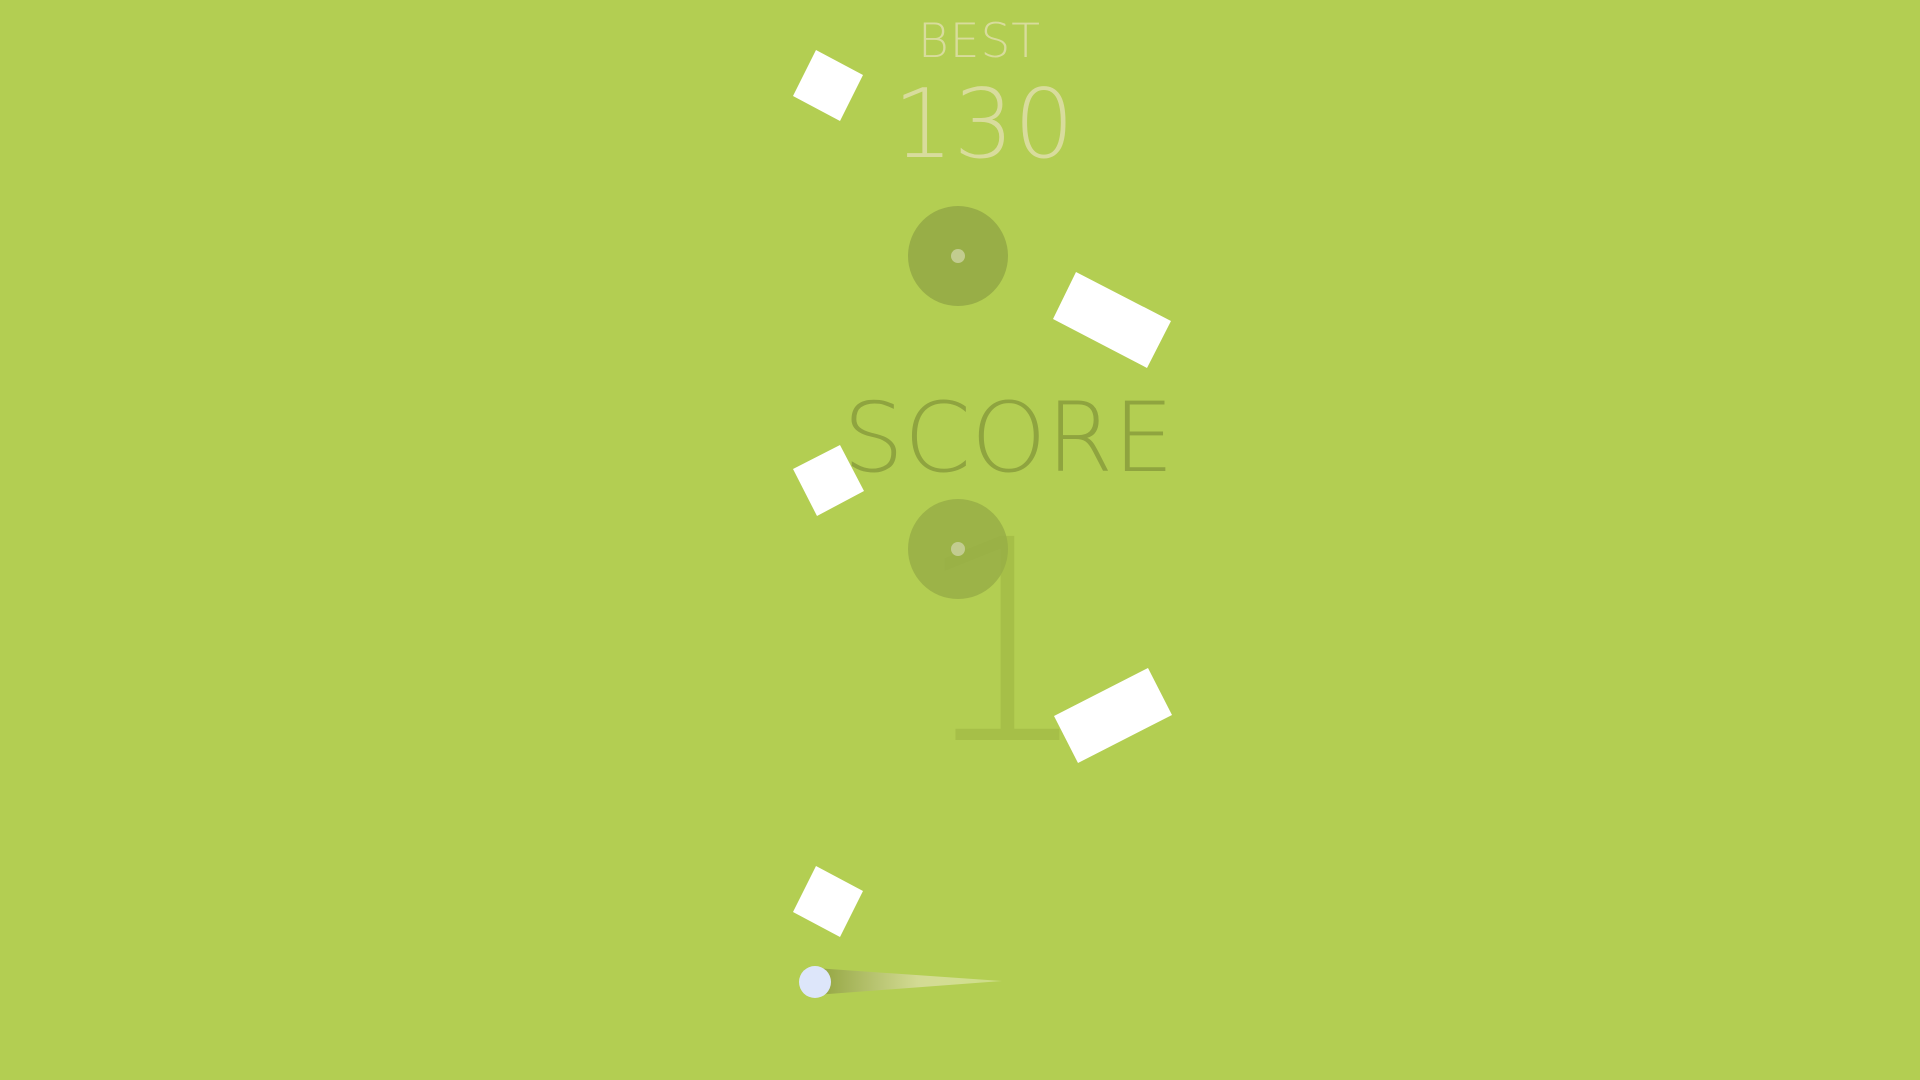 This screenshot has height=1080, width=1920. I want to click on ball-icon, so click(815, 982).